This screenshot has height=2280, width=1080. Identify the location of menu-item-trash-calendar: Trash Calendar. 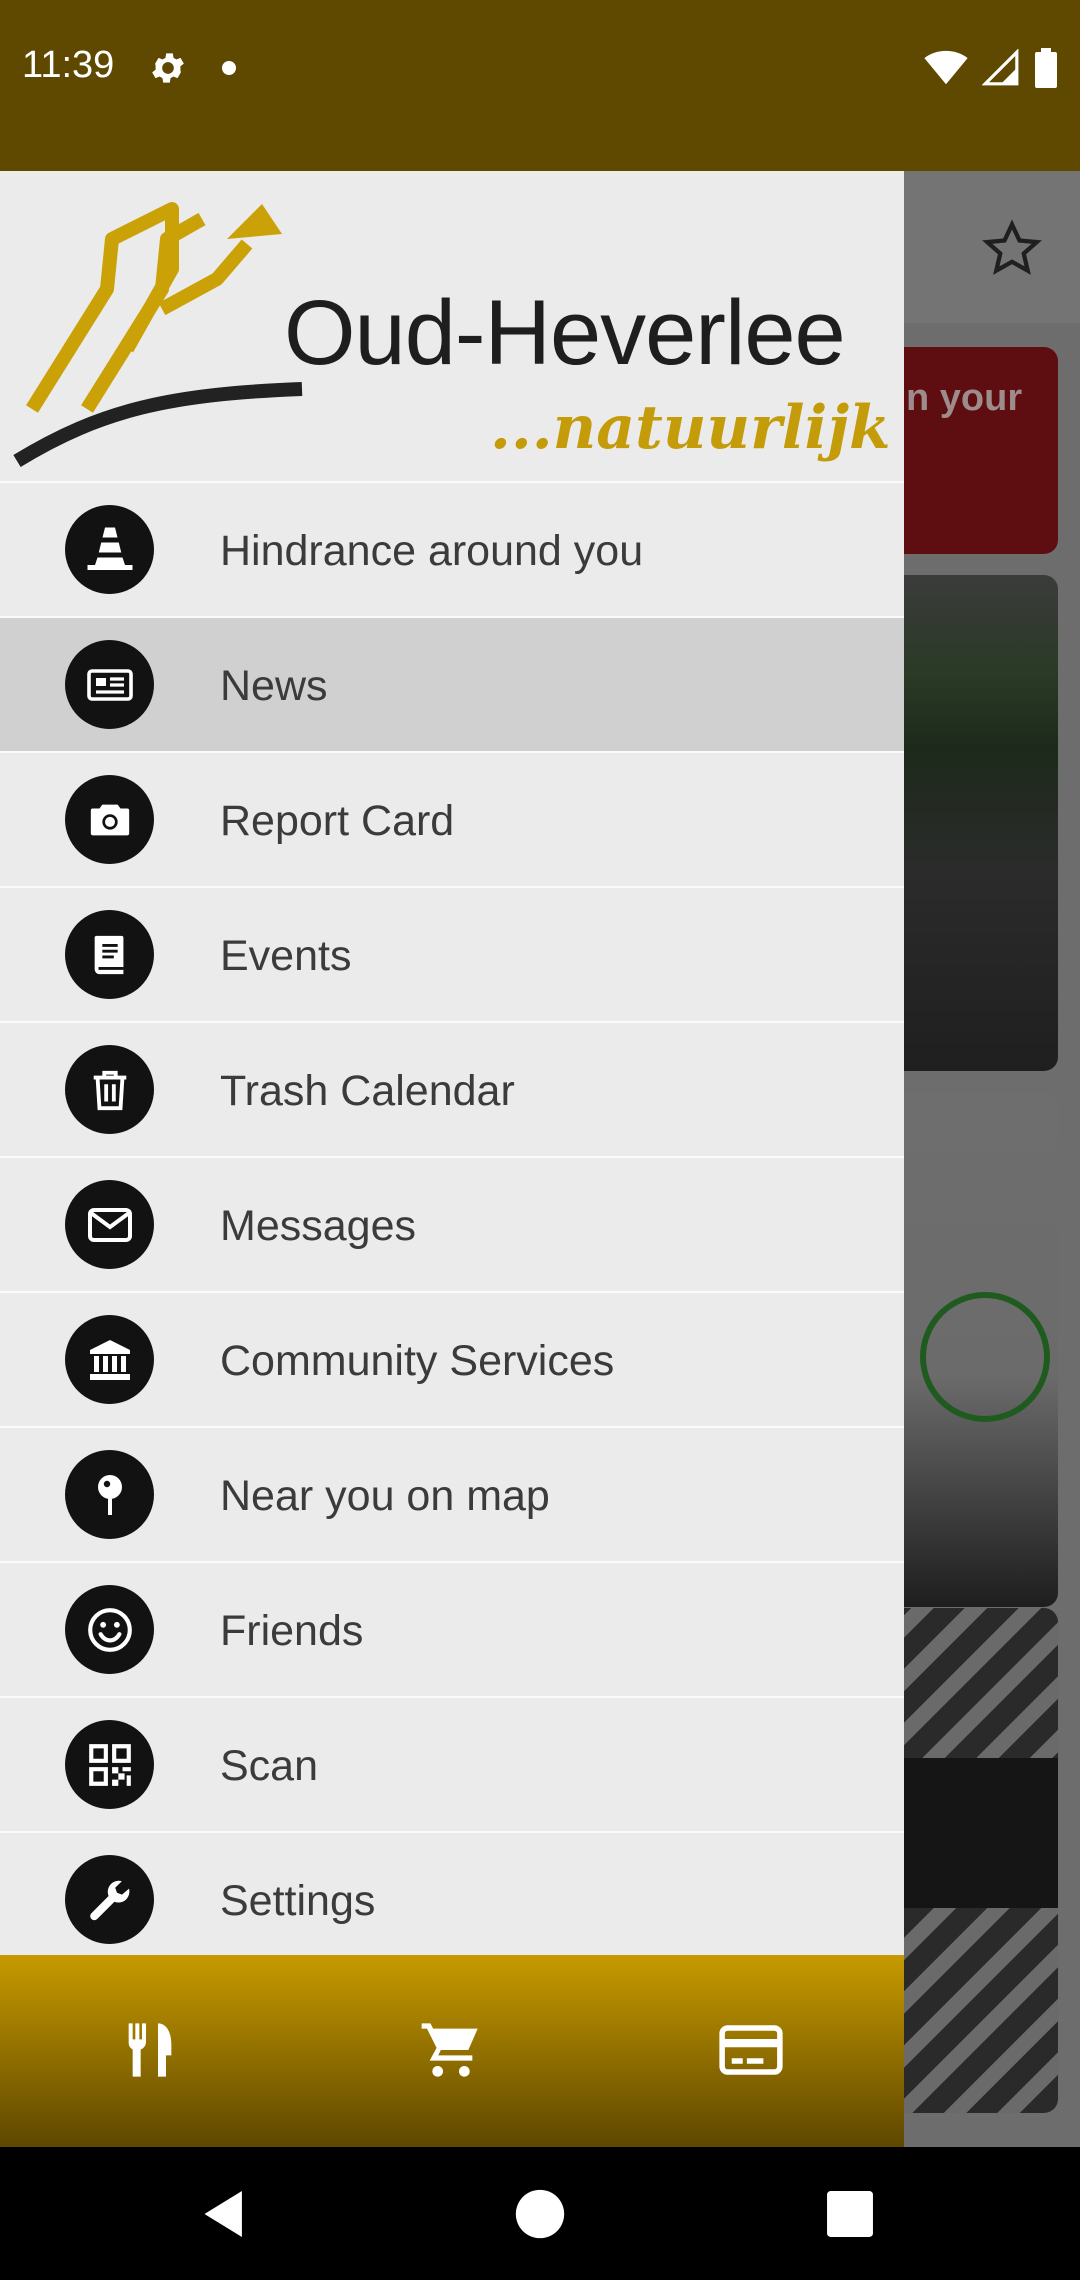
(452, 1088).